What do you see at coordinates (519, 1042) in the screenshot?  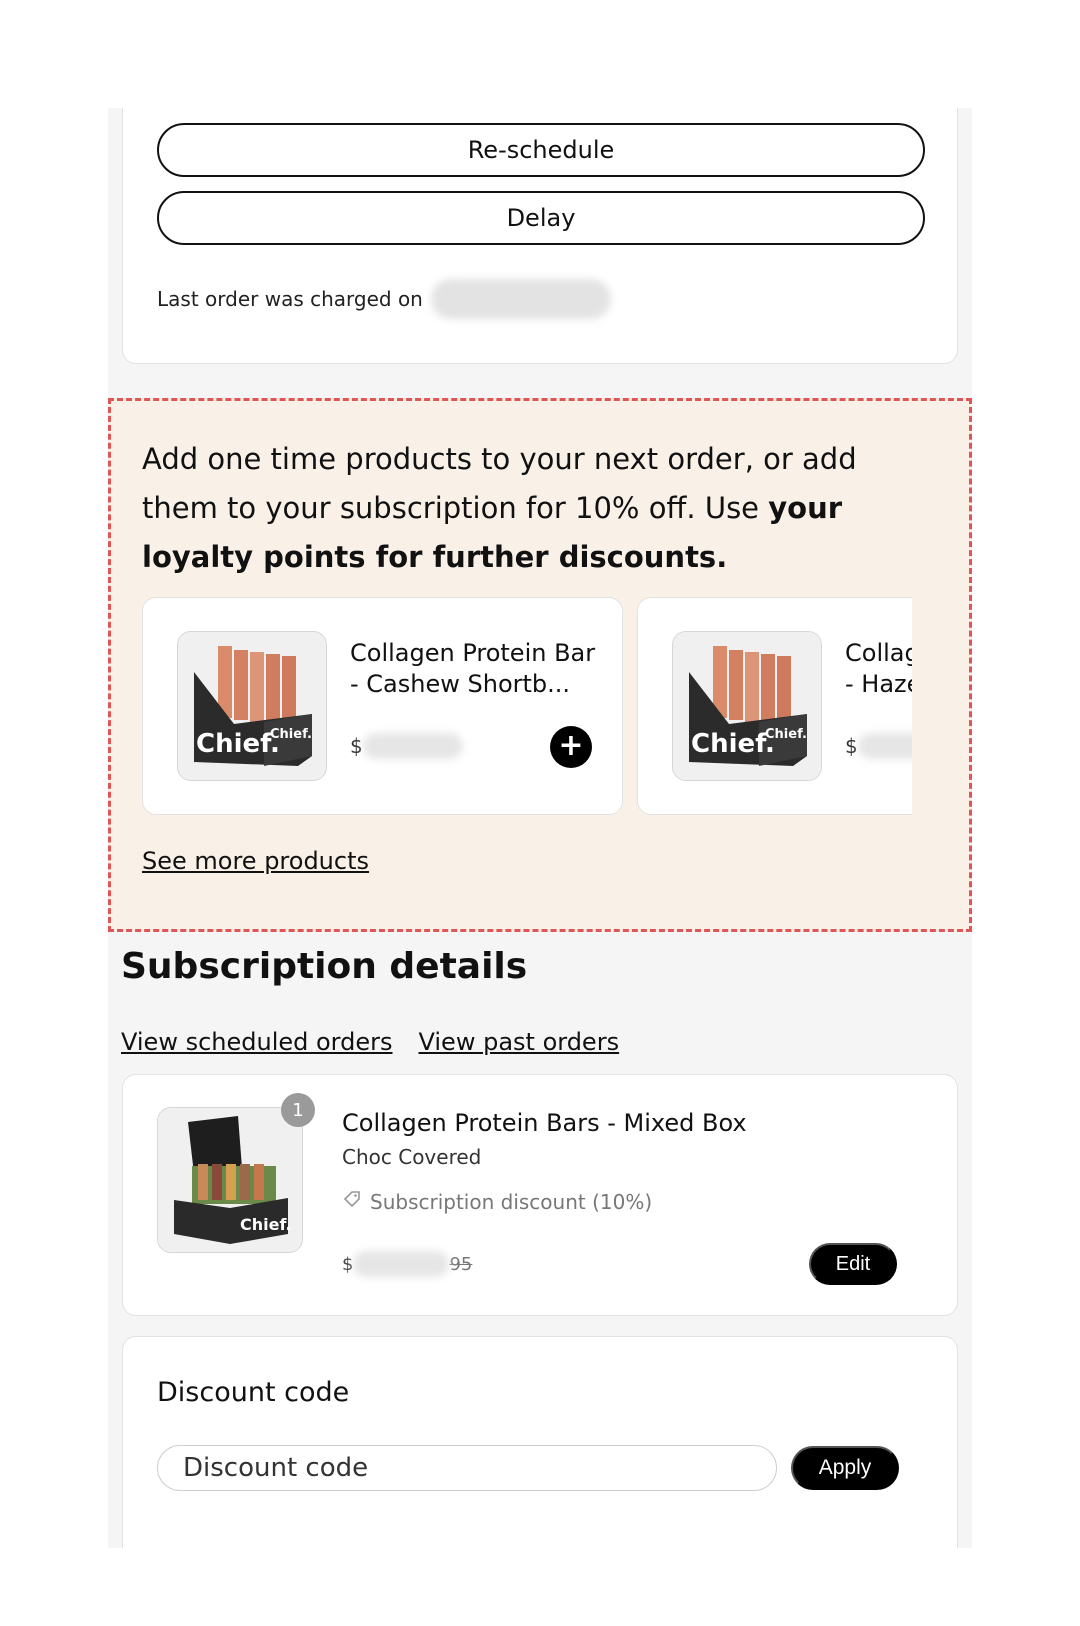 I see `view-past-orders-link: View past orders` at bounding box center [519, 1042].